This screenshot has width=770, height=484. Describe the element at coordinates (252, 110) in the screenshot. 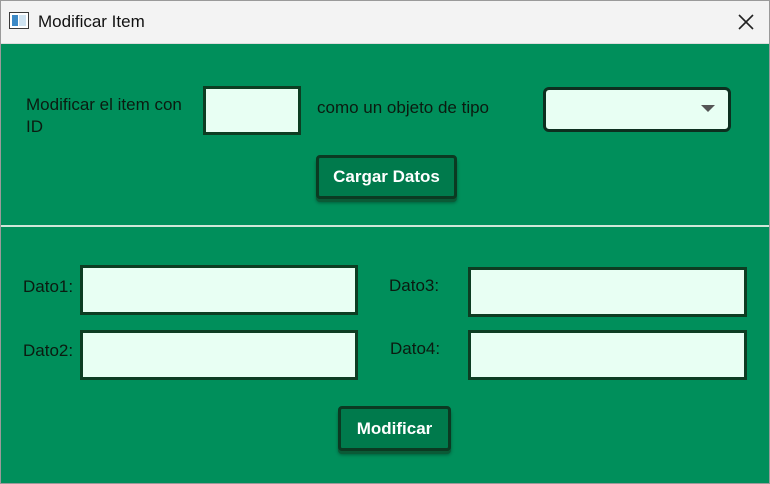

I see `item-id-input` at that location.